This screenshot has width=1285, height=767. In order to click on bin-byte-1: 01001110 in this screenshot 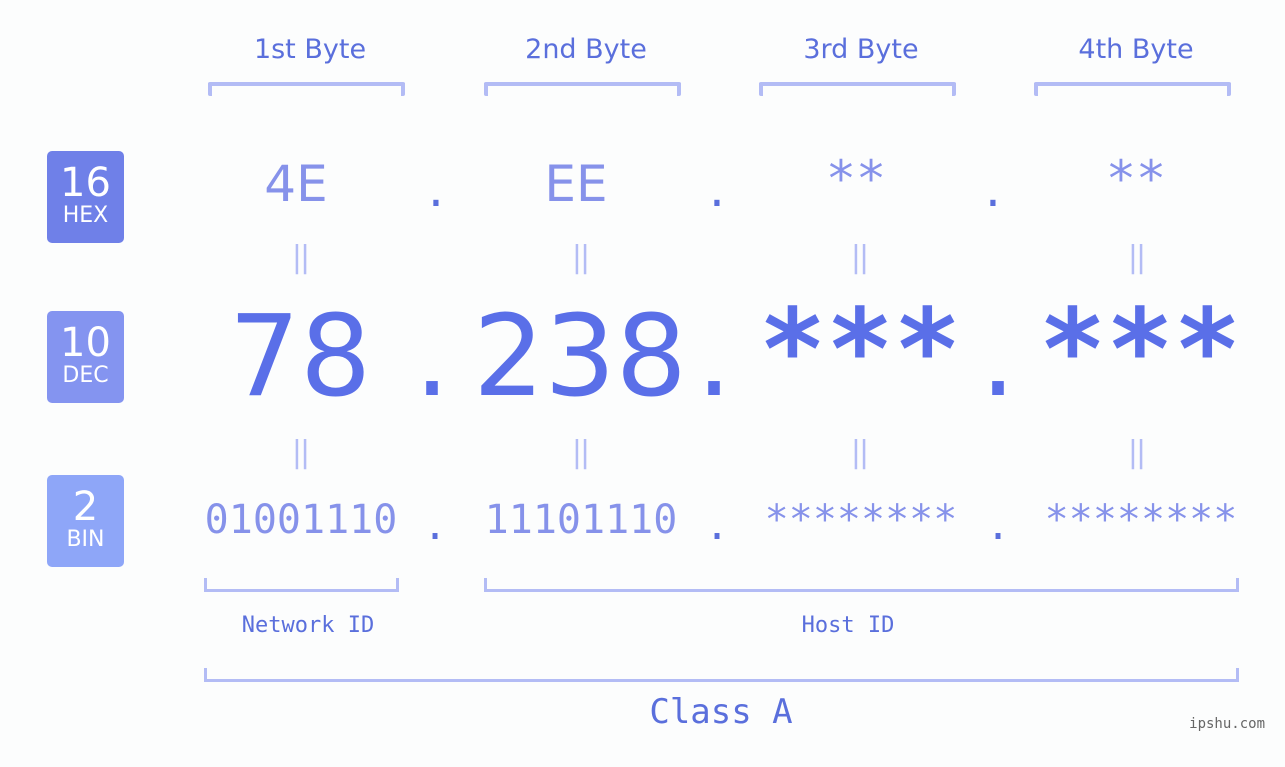, I will do `click(301, 520)`.